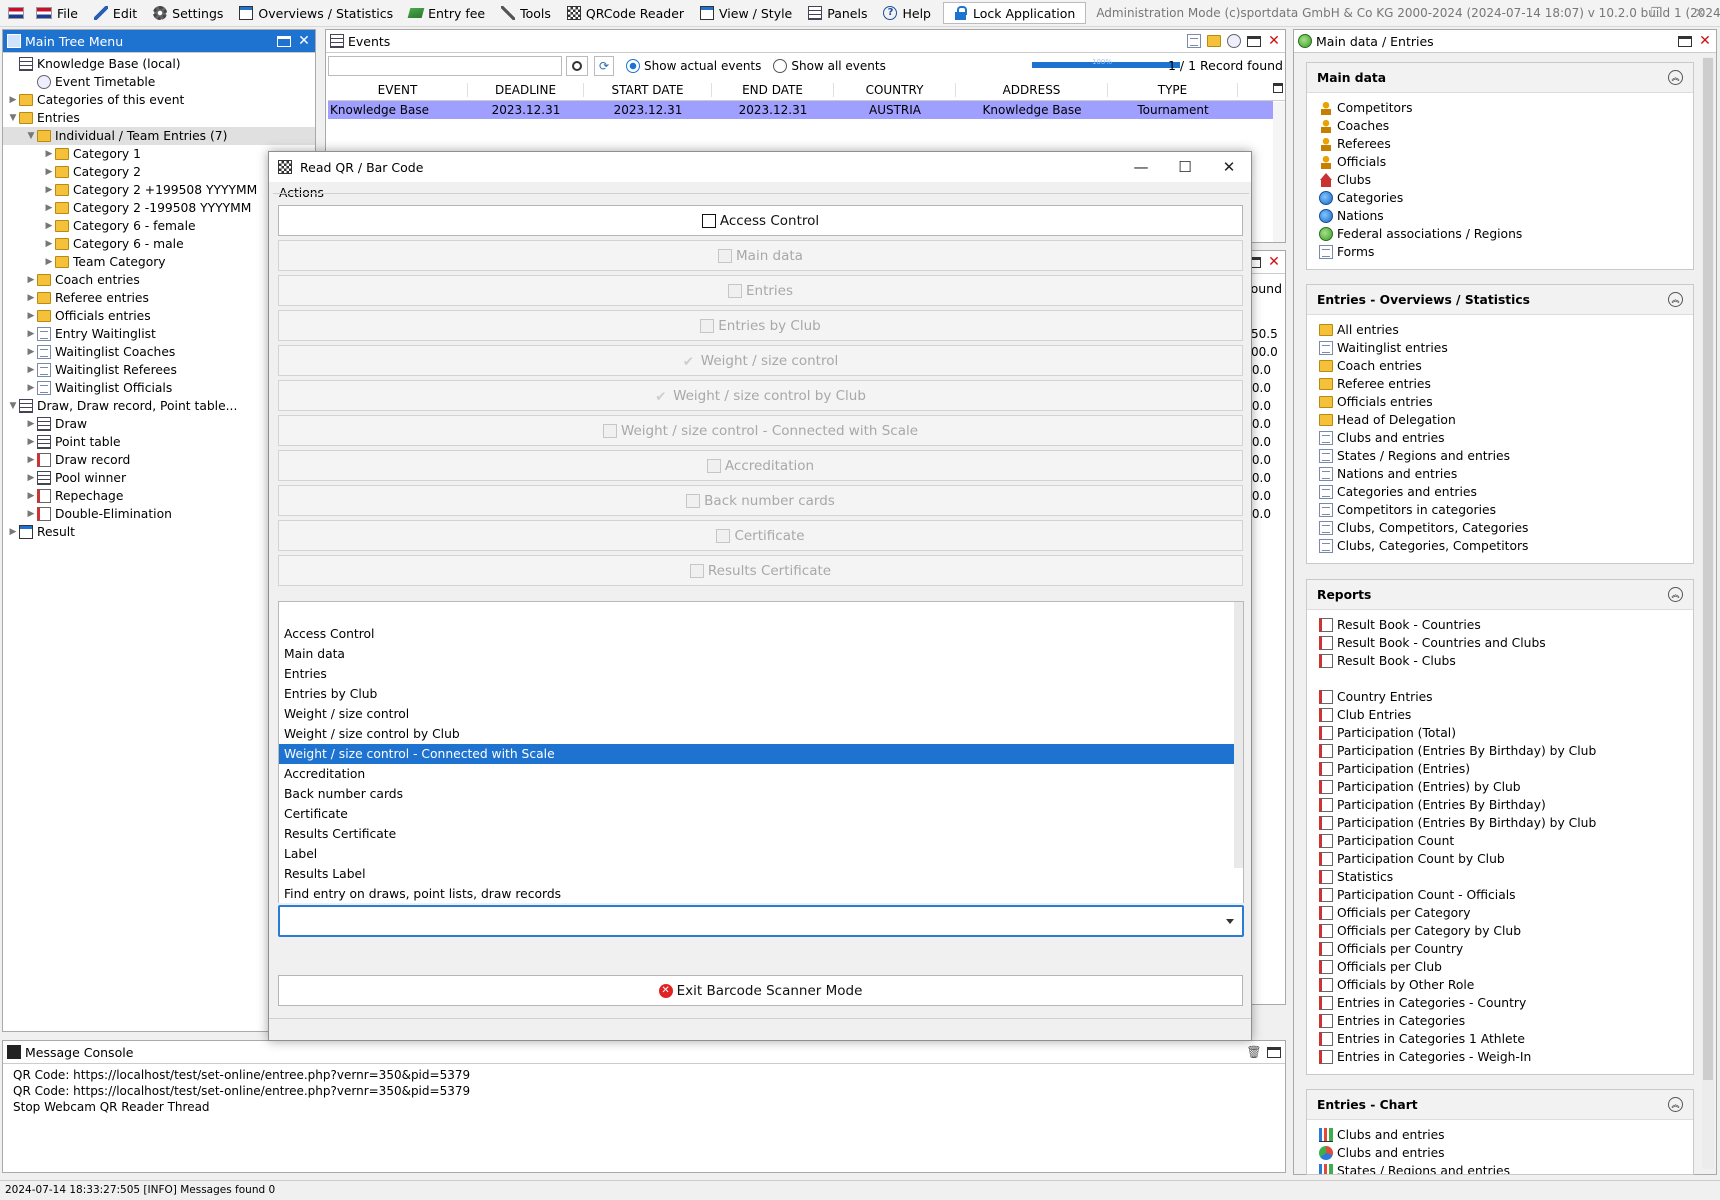  I want to click on section-item: Referee entries, so click(1500, 384).